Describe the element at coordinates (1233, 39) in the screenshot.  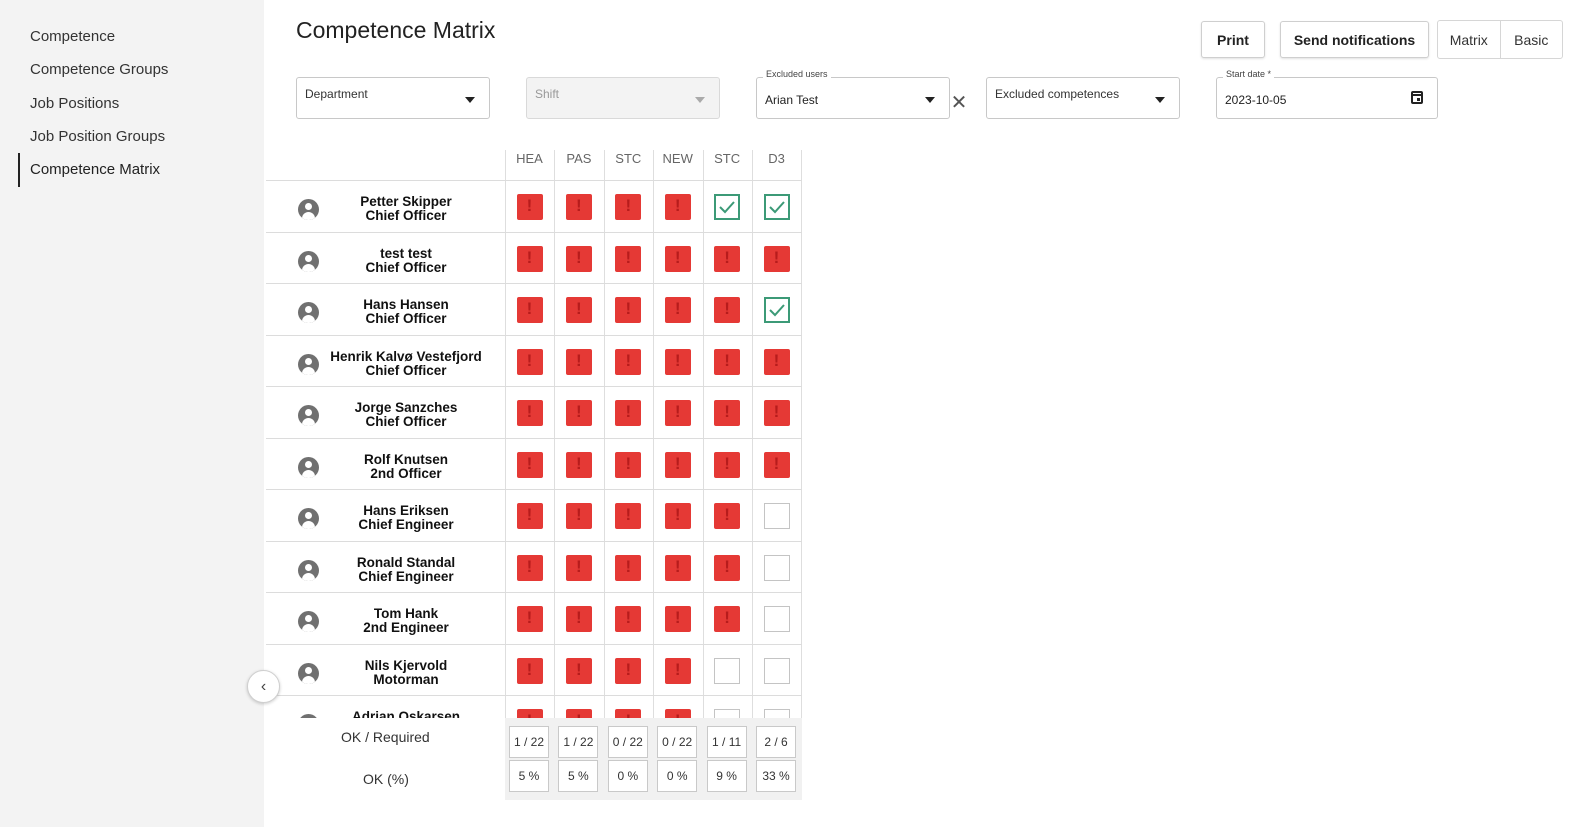
I see `print-button: Print` at that location.